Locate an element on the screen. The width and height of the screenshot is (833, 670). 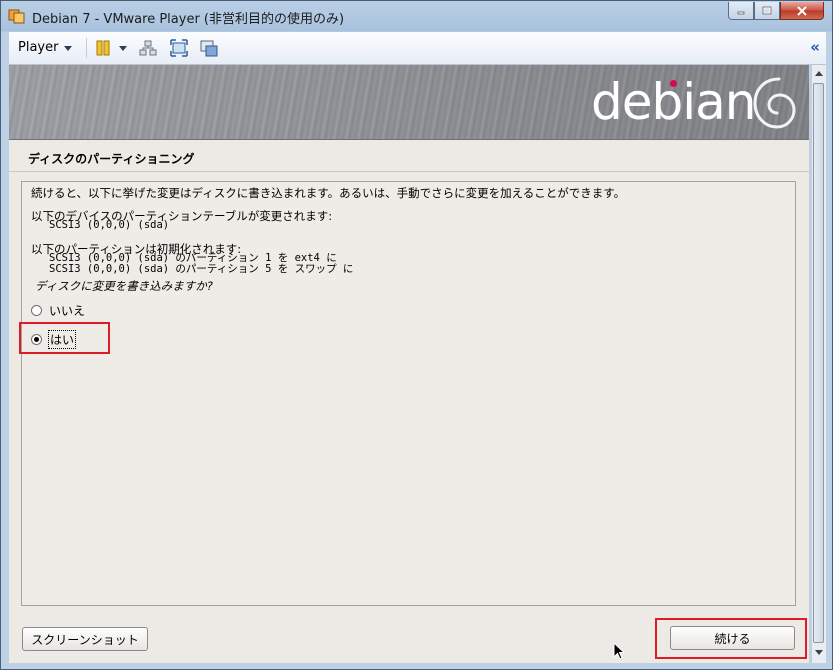
maximize-button is located at coordinates (767, 11).